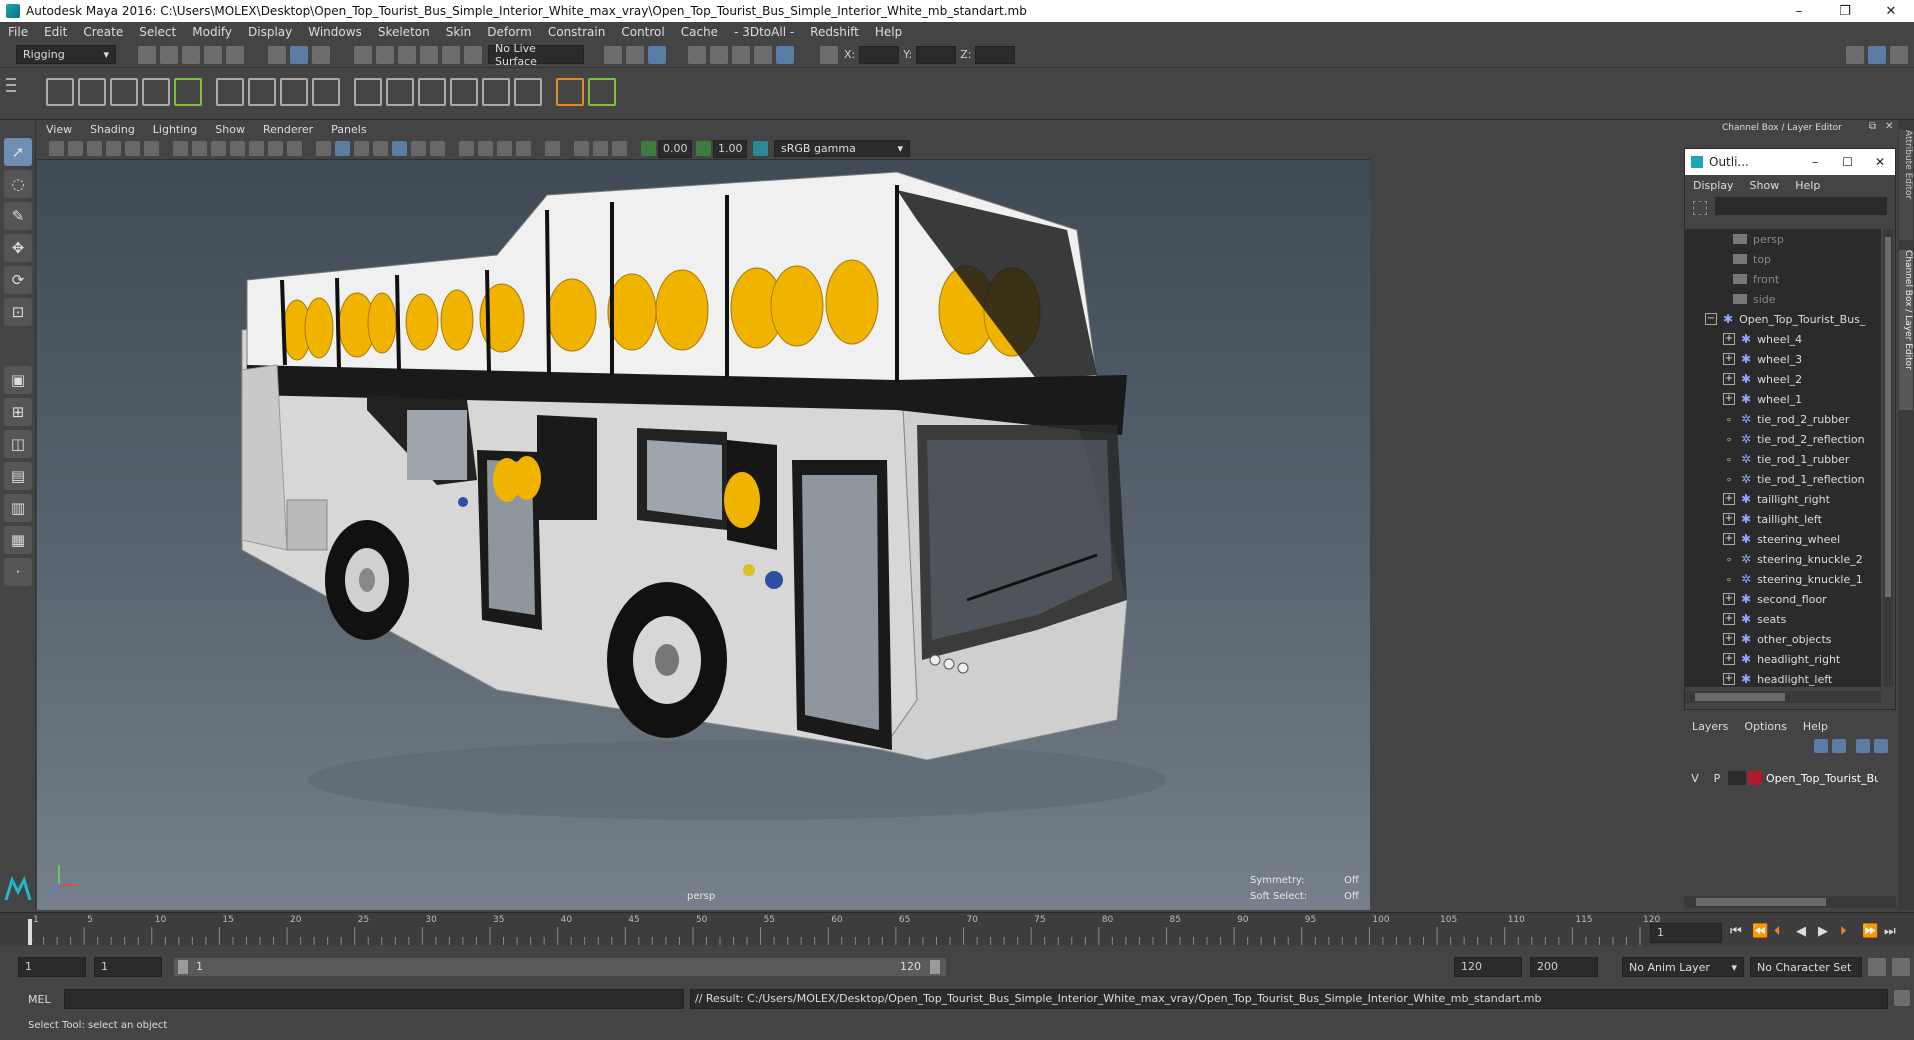 This screenshot has width=1914, height=1040. Describe the element at coordinates (288, 129) in the screenshot. I see `vp-menu-renderer: Renderer` at that location.